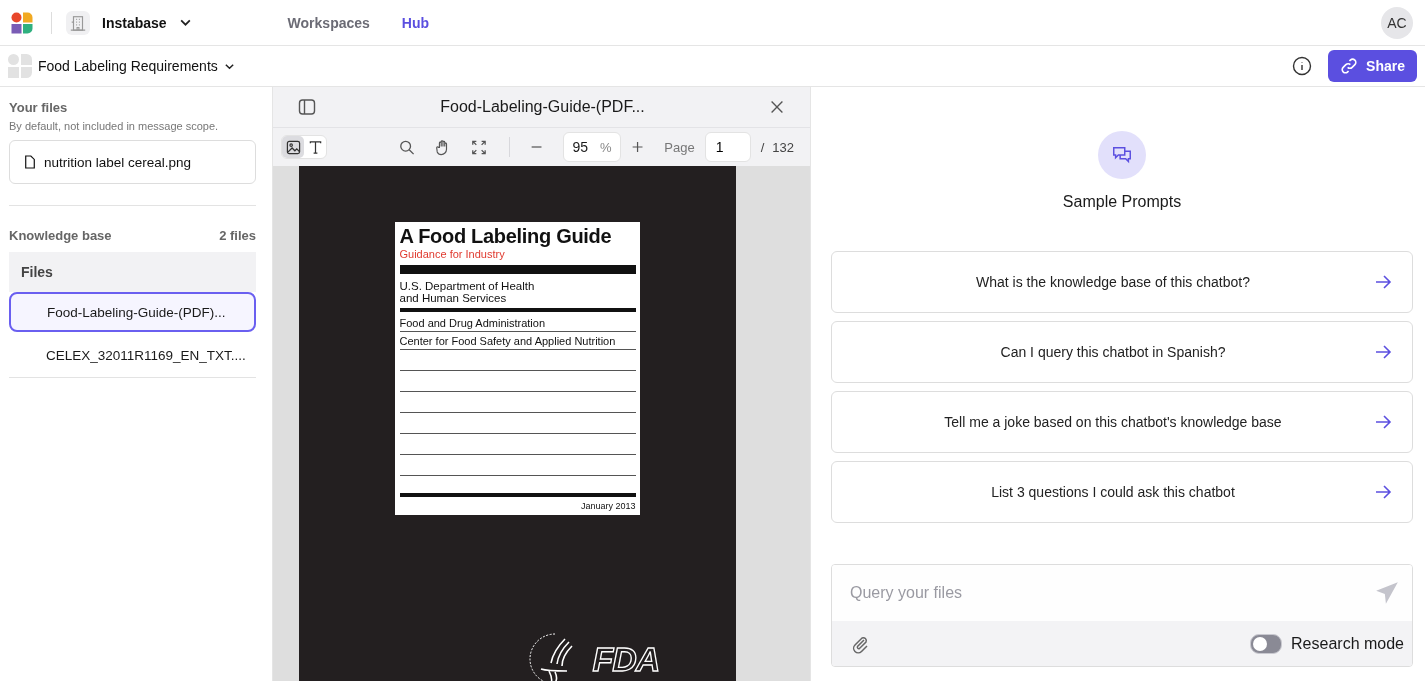 This screenshot has width=1425, height=681. I want to click on section-heading: Sample Prompts, so click(1122, 202).